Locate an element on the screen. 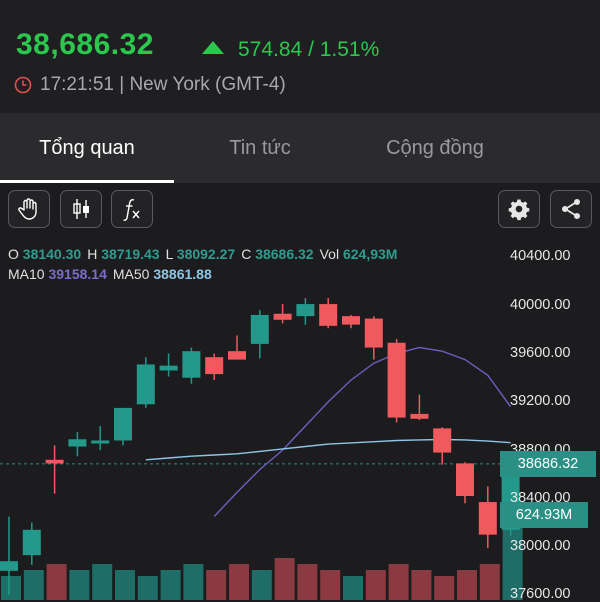  quote-time: 17:21:51 | New York (GMT-4) is located at coordinates (150, 85).